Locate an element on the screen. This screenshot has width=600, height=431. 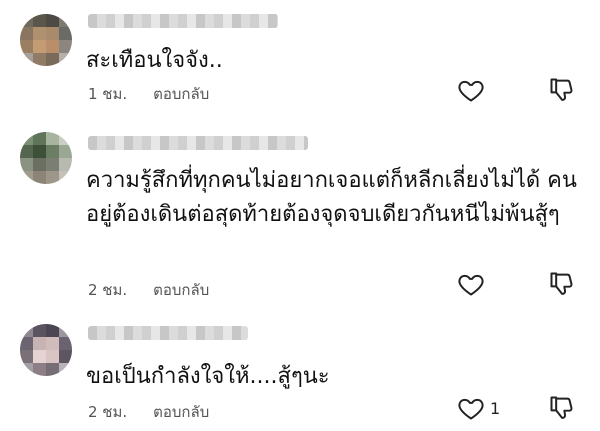
like-button: 1 is located at coordinates (478, 408).